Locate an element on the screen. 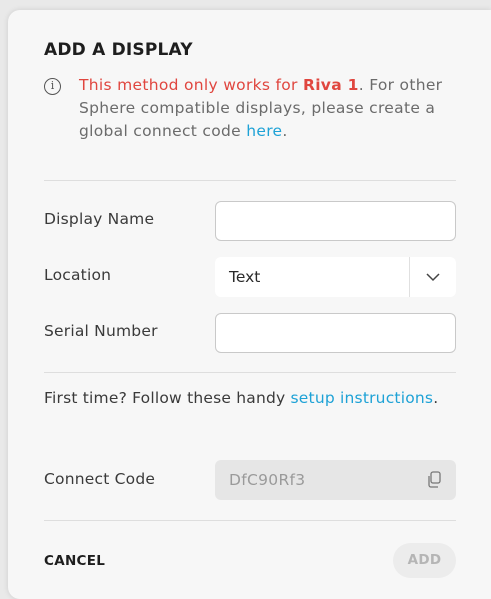  connect-code-label: Connect Code is located at coordinates (100, 479).